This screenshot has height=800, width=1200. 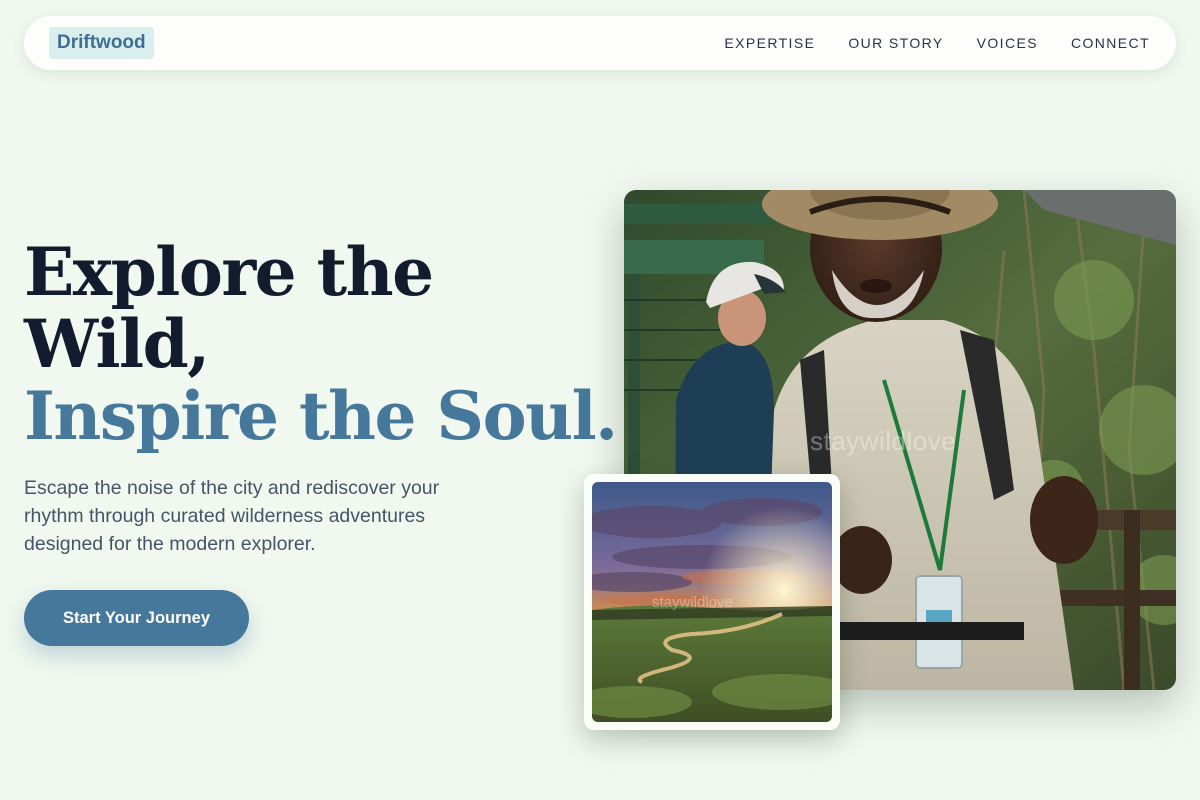 What do you see at coordinates (101, 43) in the screenshot?
I see `brand-logo: Driftwood` at bounding box center [101, 43].